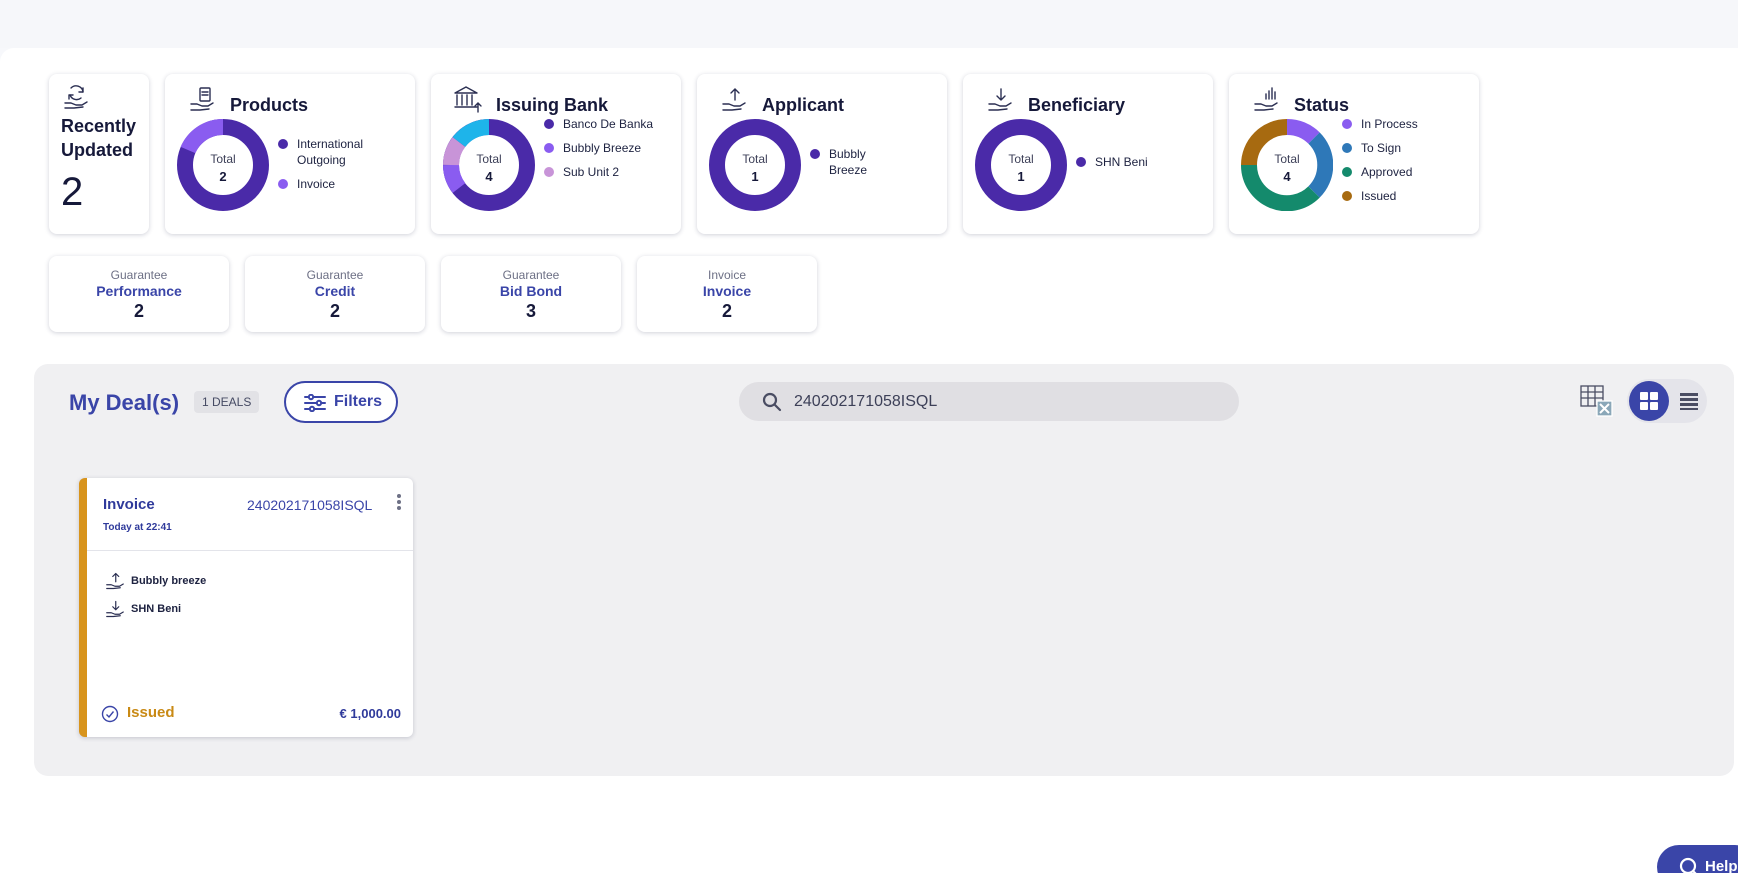  Describe the element at coordinates (1397, 196) in the screenshot. I see `legend-item: Issued` at that location.